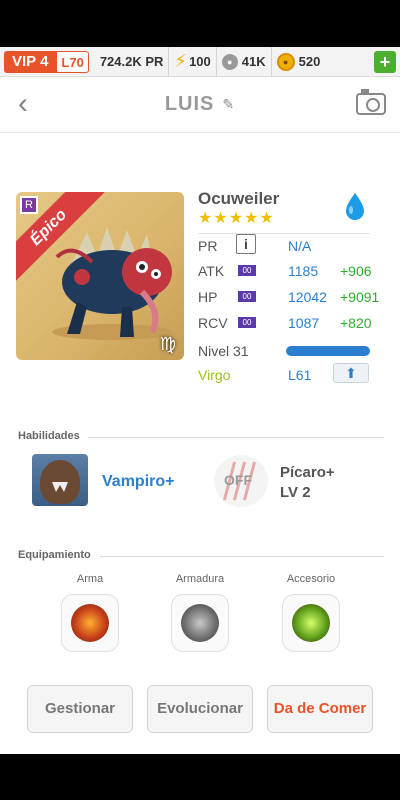 Image resolution: width=400 pixels, height=800 pixels. Describe the element at coordinates (311, 579) in the screenshot. I see `equipment-label-accessory: Accesorio` at that location.